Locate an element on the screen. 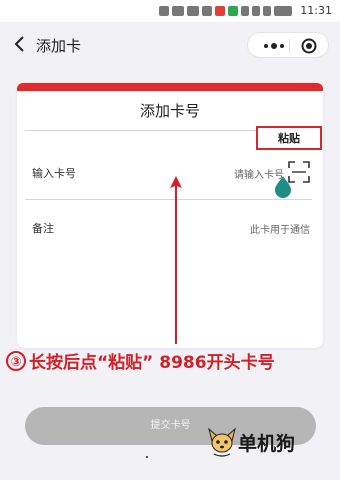  page-title: 添加卡 is located at coordinates (59, 46).